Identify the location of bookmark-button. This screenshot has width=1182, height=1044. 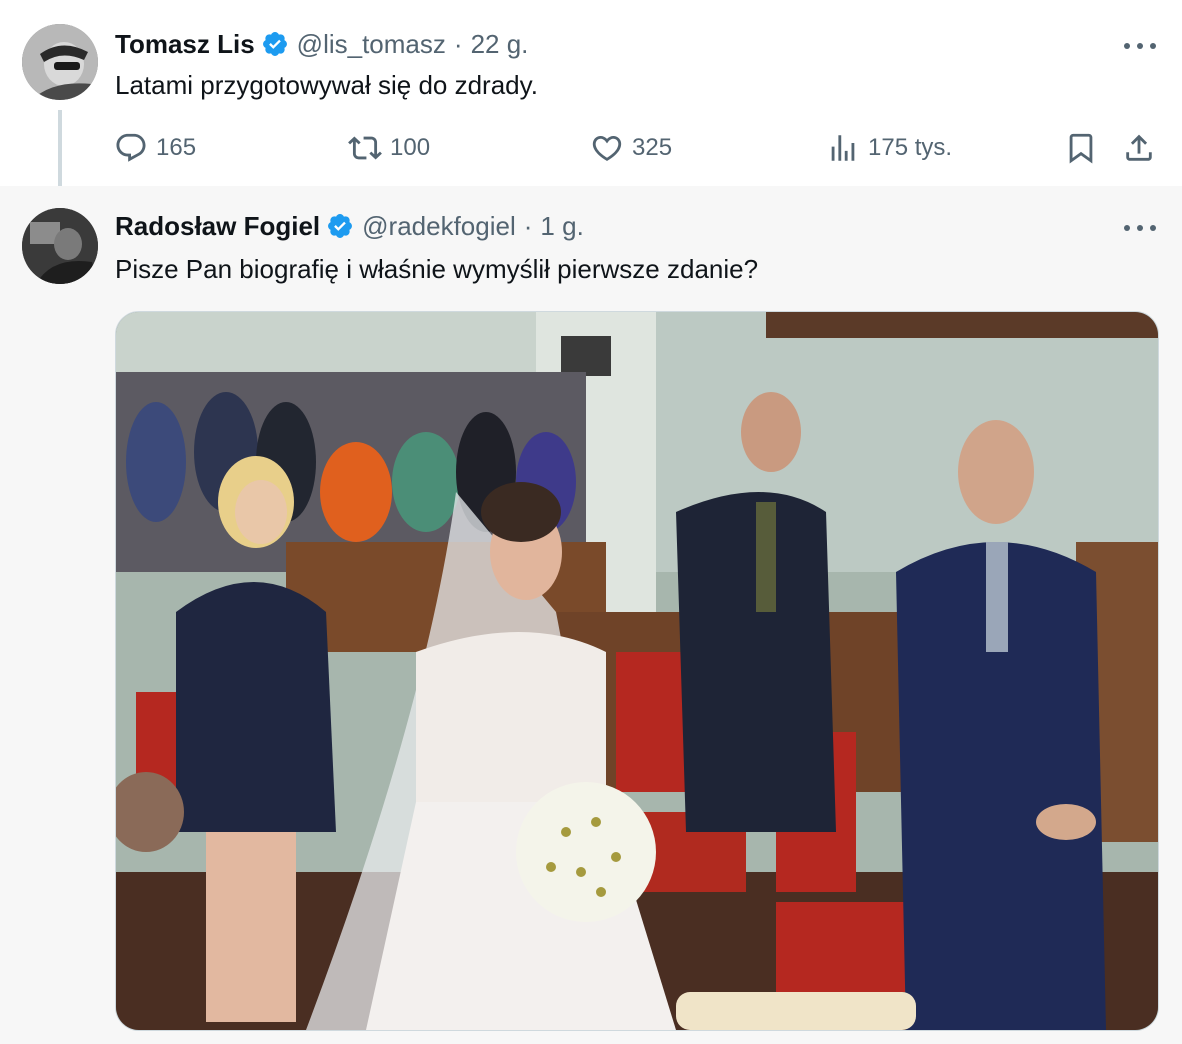
(1081, 148).